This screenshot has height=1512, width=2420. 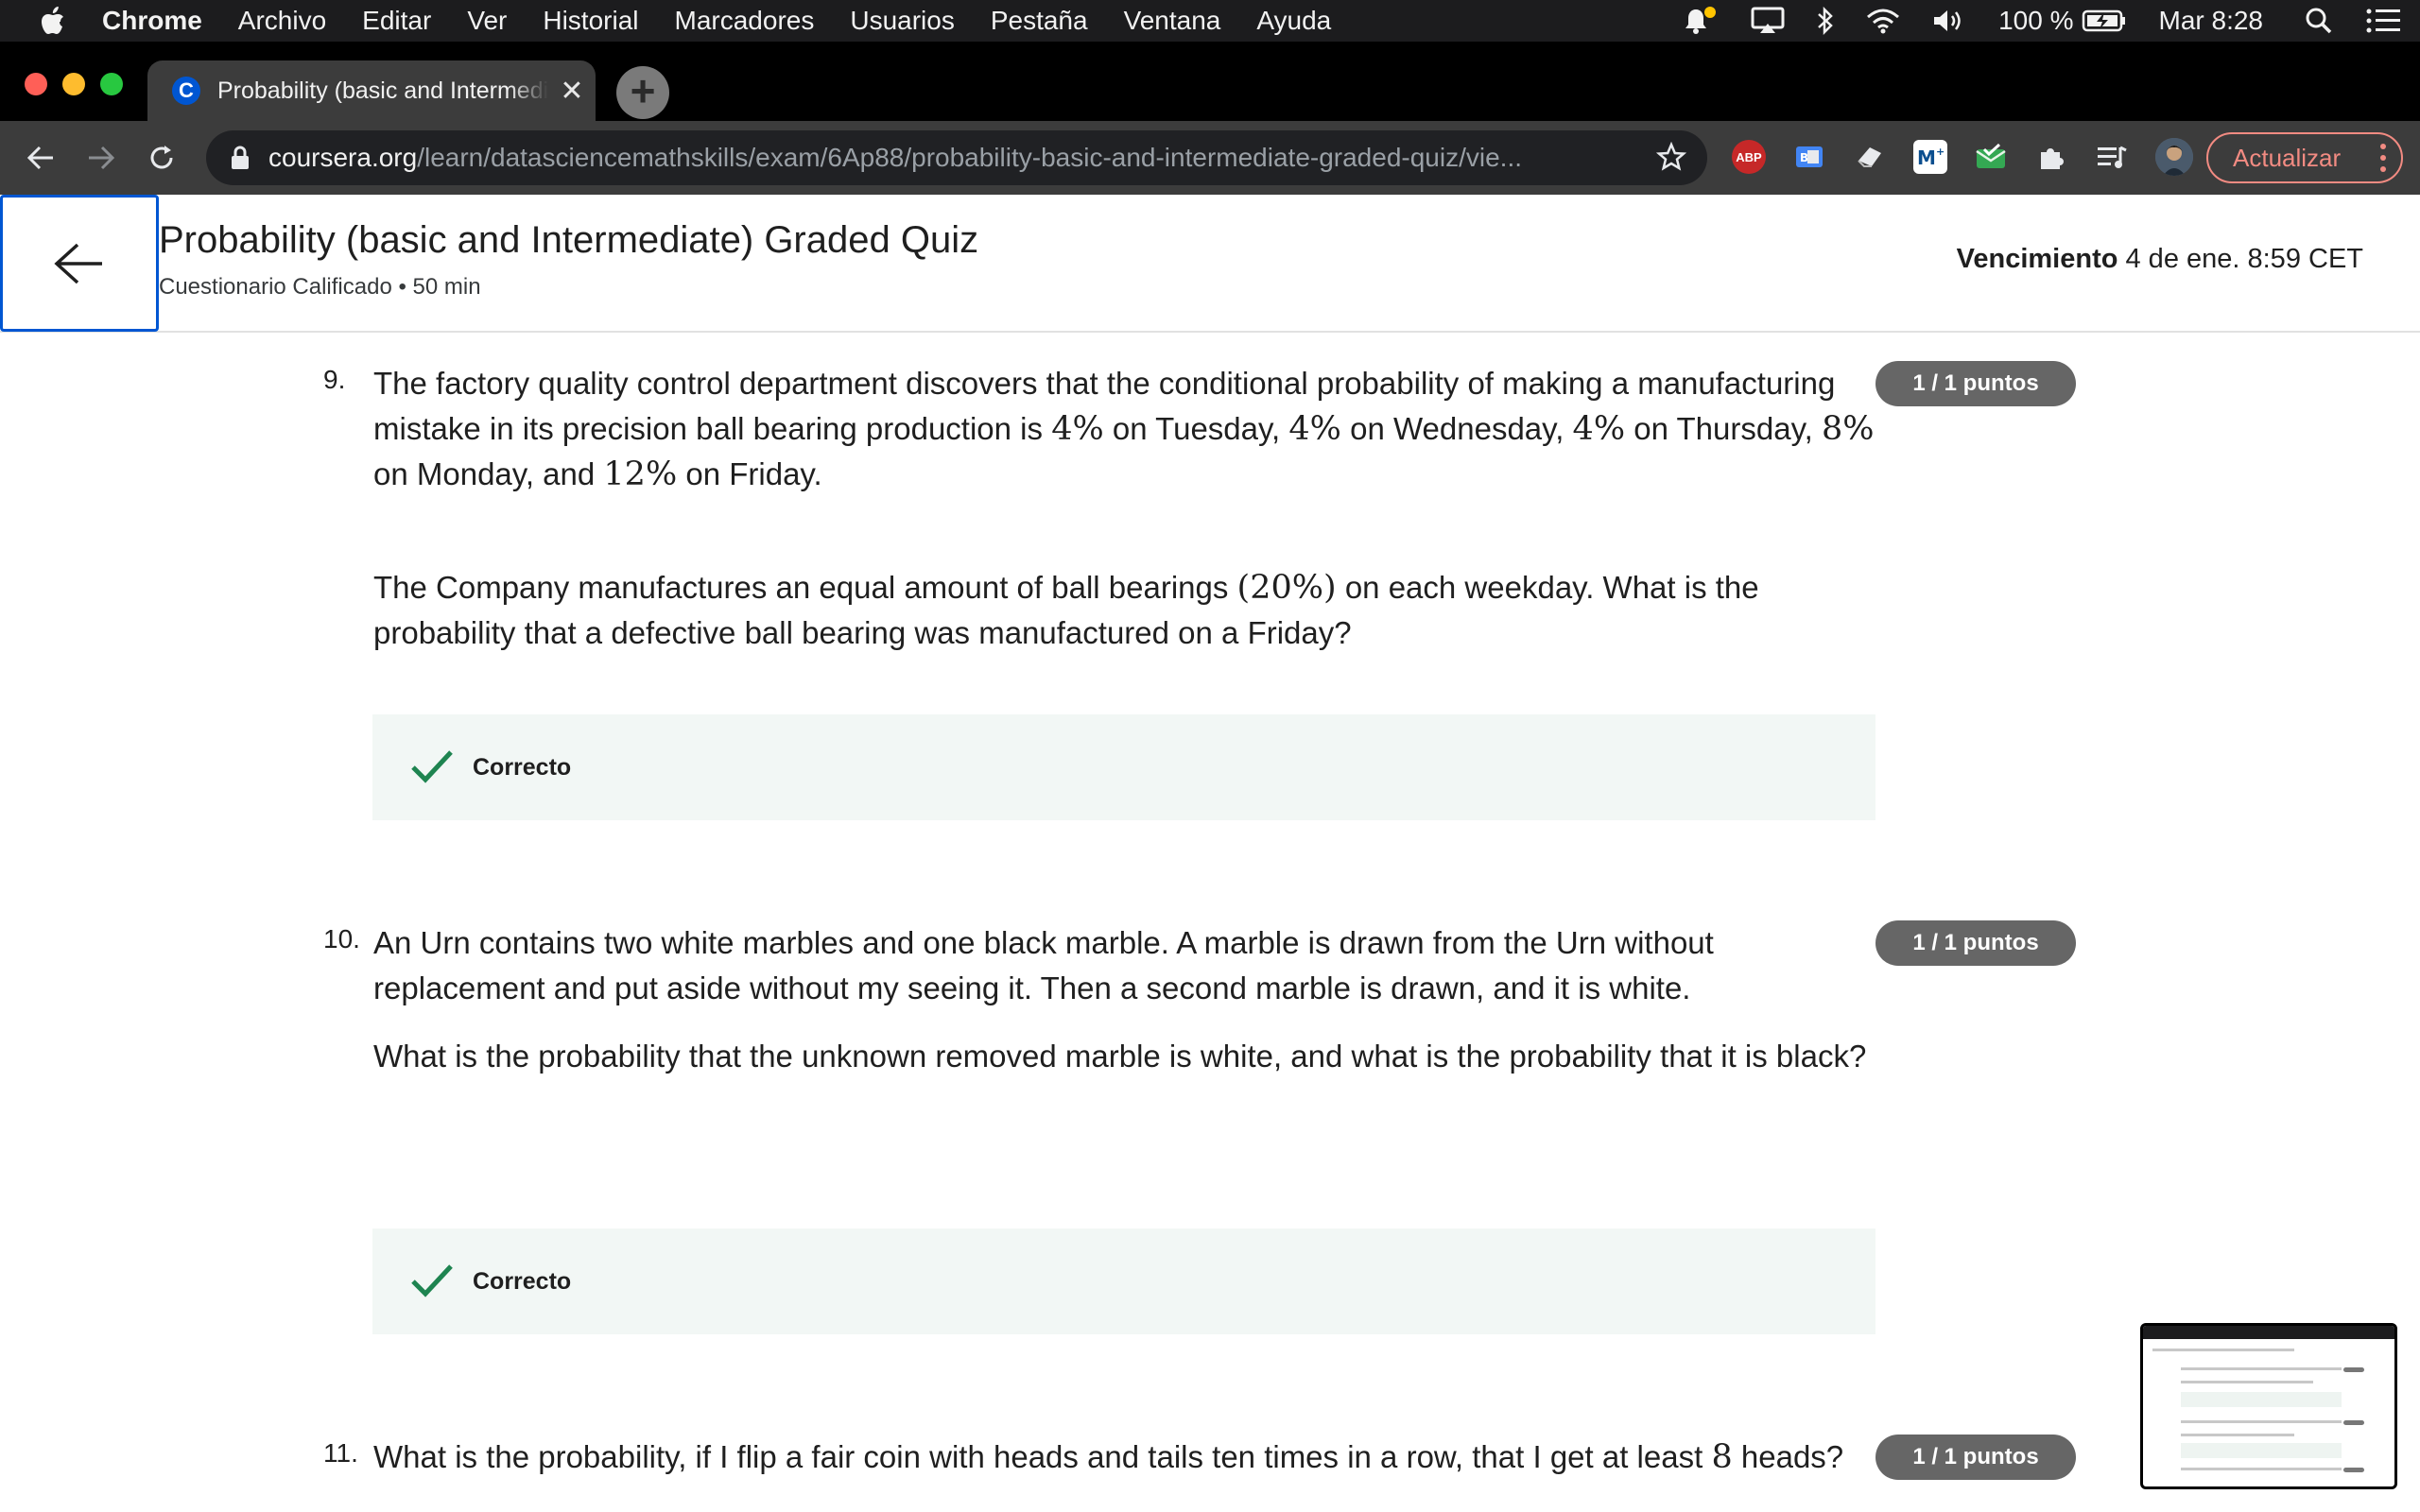 I want to click on menubar-clock: Mar 8:28, so click(x=2211, y=21).